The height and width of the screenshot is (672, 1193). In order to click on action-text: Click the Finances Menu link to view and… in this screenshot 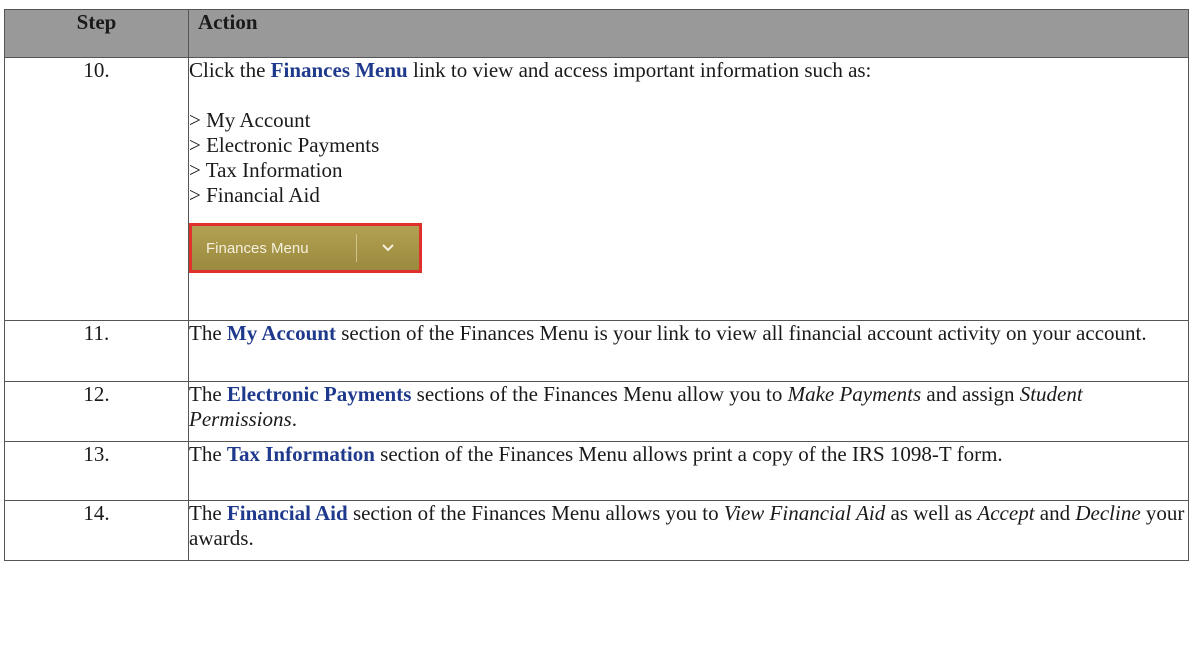, I will do `click(530, 70)`.